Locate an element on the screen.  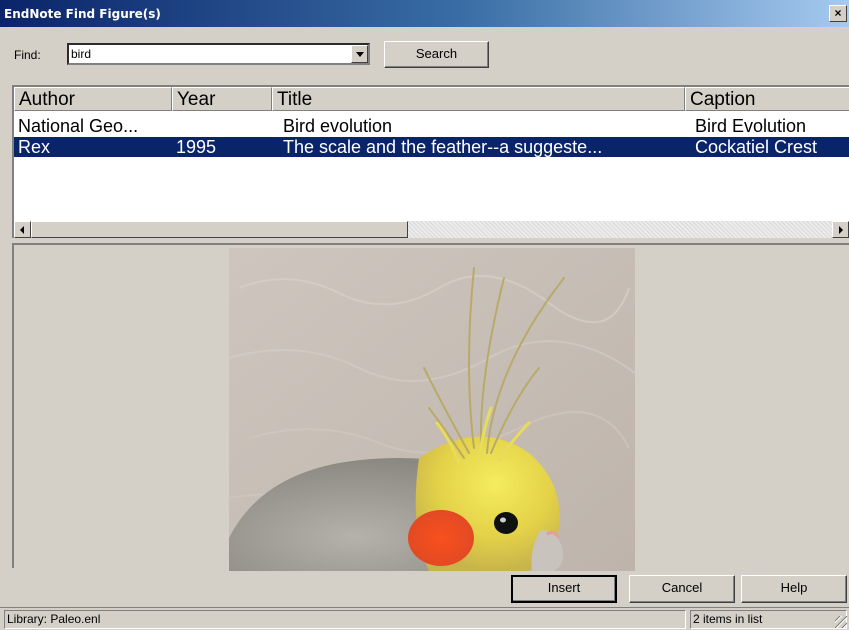
library-status: Library: Paleo.enl is located at coordinates (345, 619).